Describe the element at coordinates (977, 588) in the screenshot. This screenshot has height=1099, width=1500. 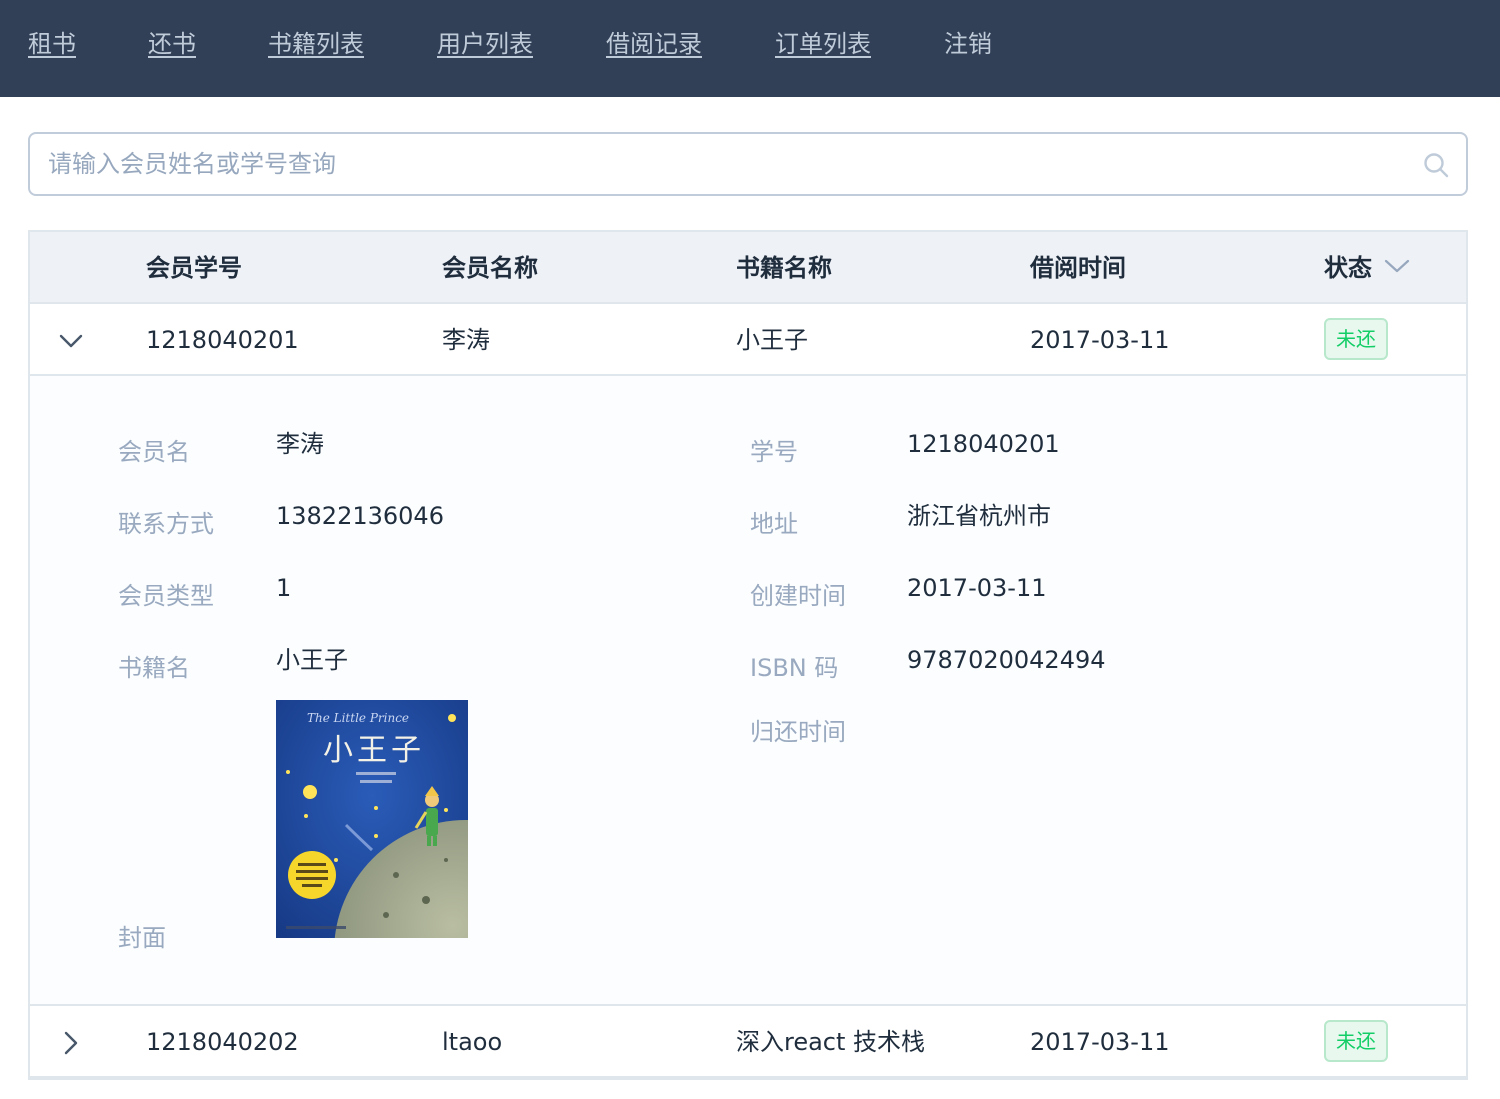
I see `value-created-time: 2017-03-11` at that location.